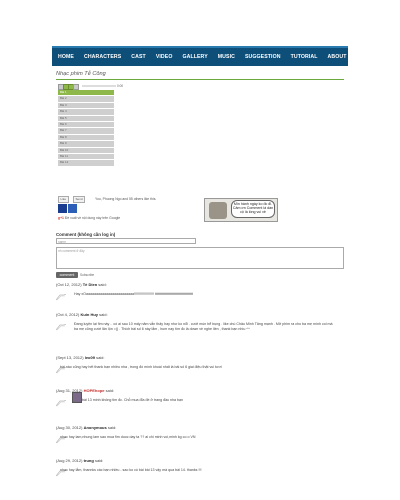  What do you see at coordinates (304, 57) in the screenshot?
I see `nav-tutorial: TUTORIAL` at bounding box center [304, 57].